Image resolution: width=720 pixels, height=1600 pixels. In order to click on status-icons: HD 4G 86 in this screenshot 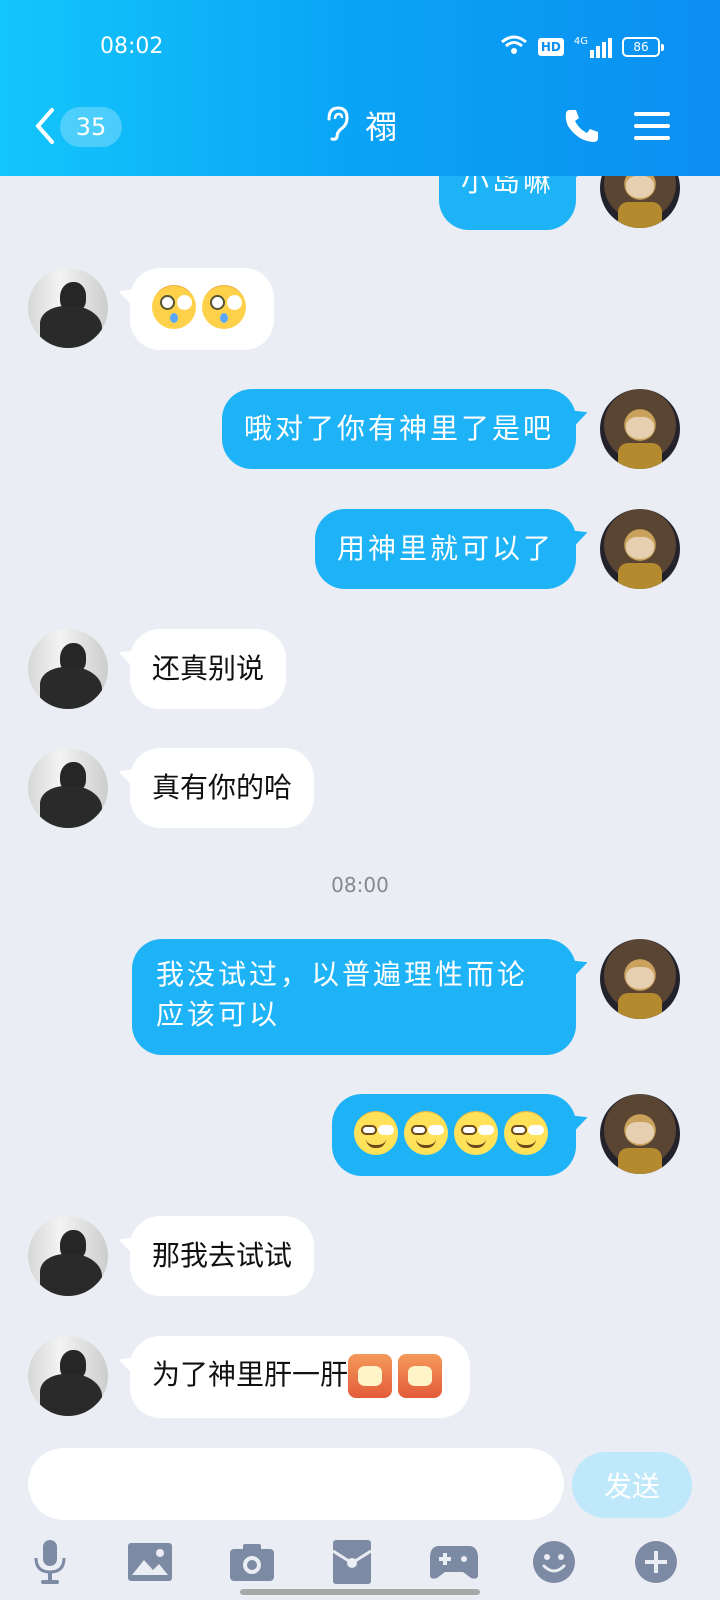, I will do `click(582, 47)`.